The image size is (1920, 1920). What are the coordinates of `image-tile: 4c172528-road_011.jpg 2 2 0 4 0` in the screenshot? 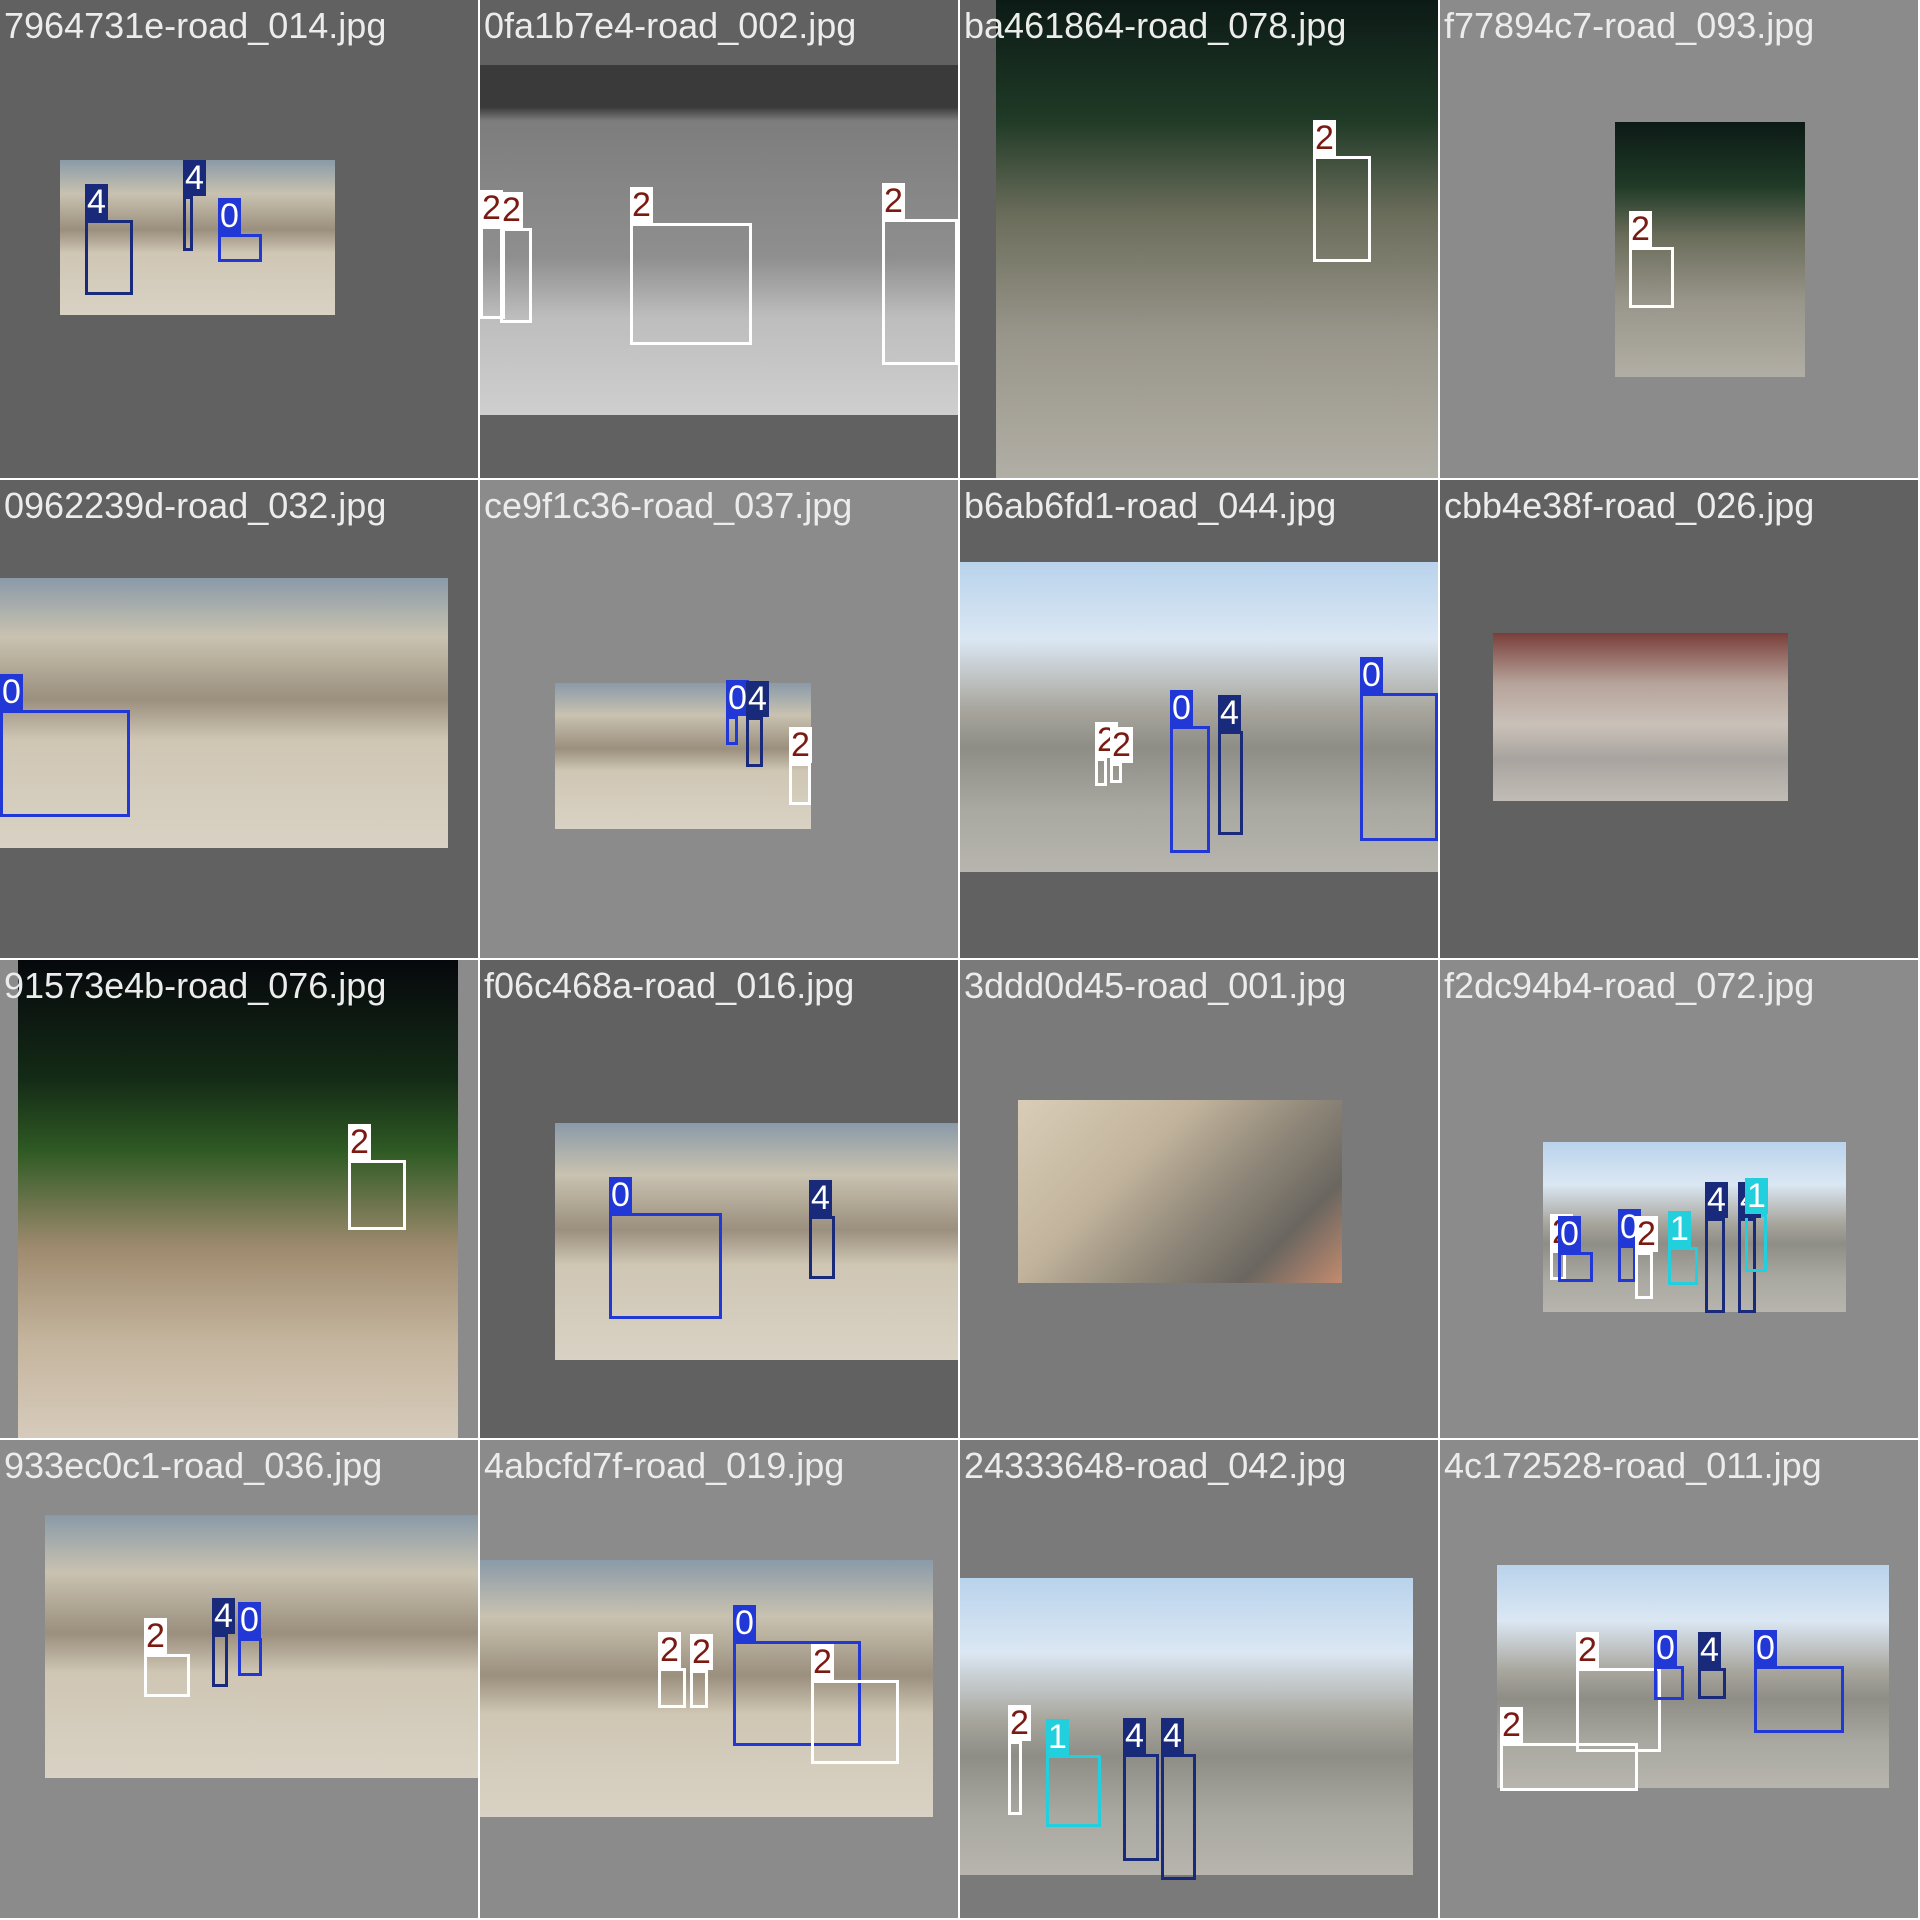 It's located at (1679, 1679).